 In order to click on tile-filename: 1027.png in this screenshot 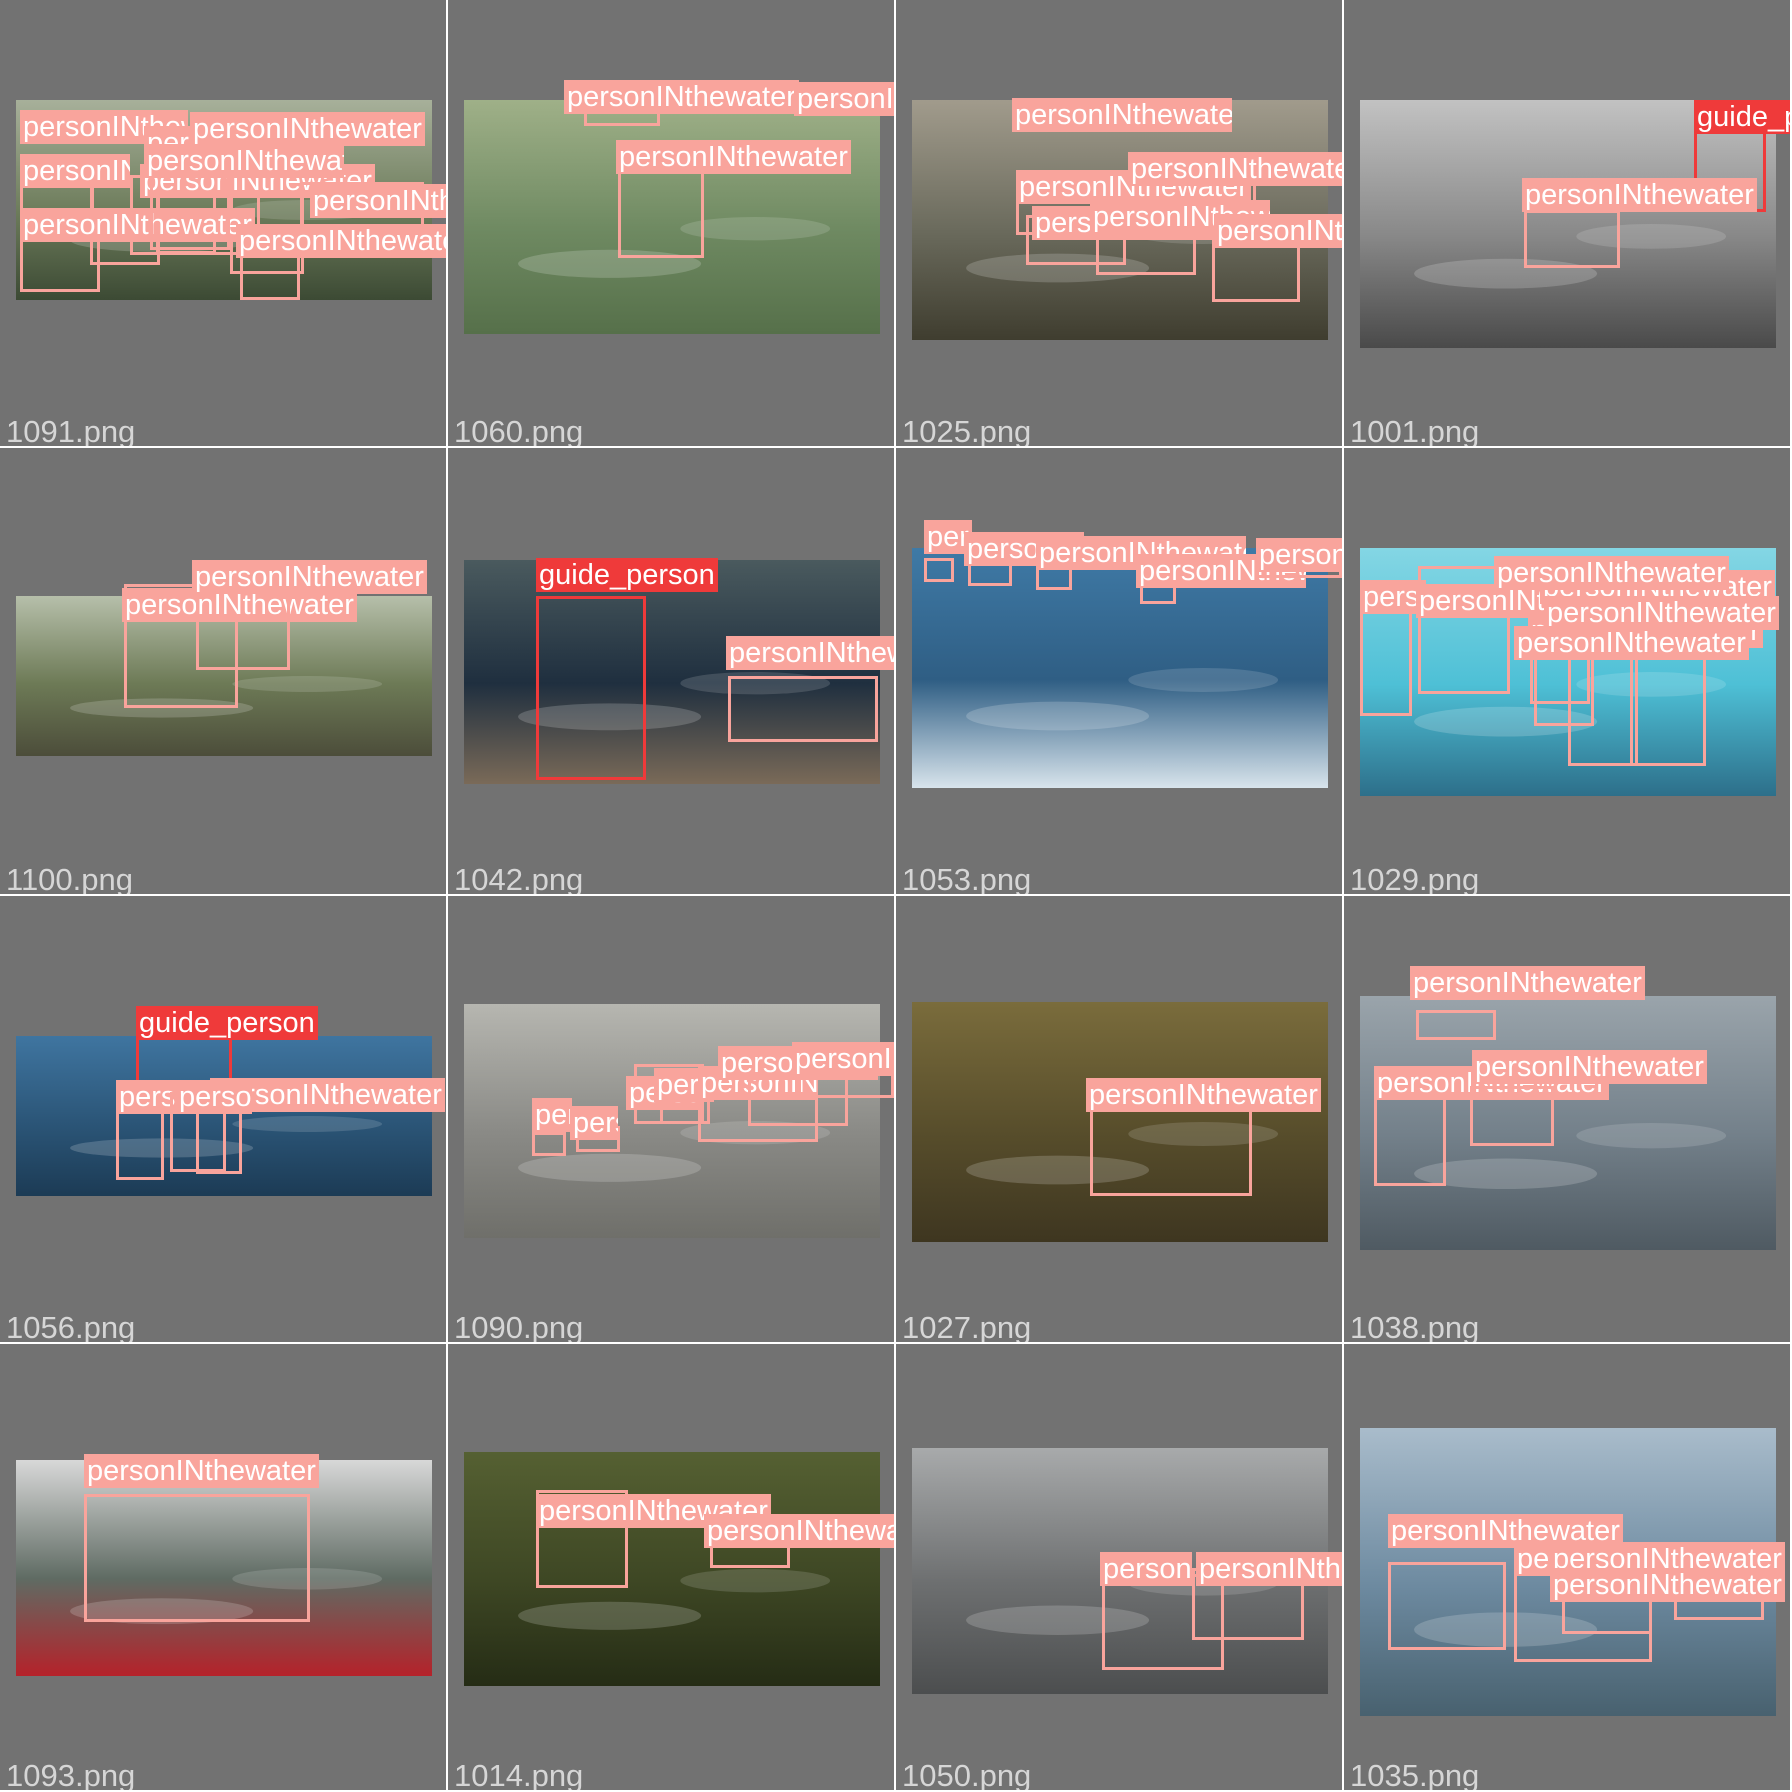, I will do `click(967, 1326)`.